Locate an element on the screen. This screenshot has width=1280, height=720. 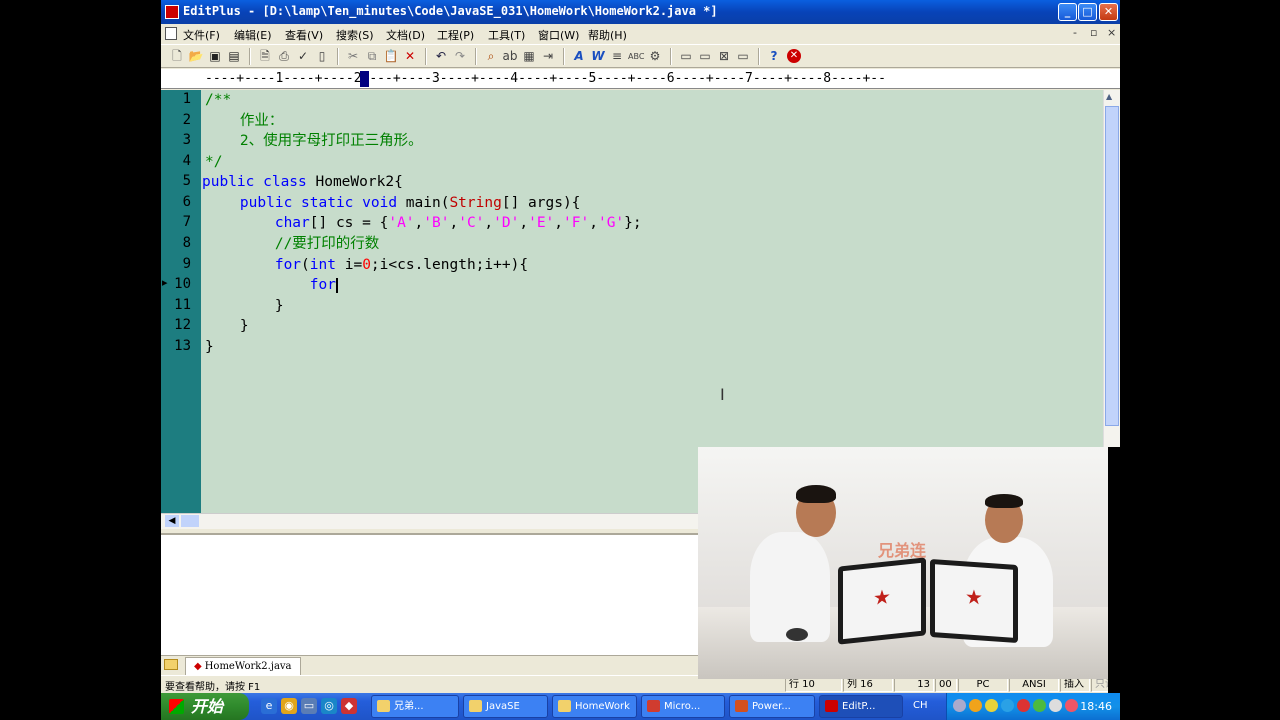
menu-edit: 编辑(E) is located at coordinates (253, 35).